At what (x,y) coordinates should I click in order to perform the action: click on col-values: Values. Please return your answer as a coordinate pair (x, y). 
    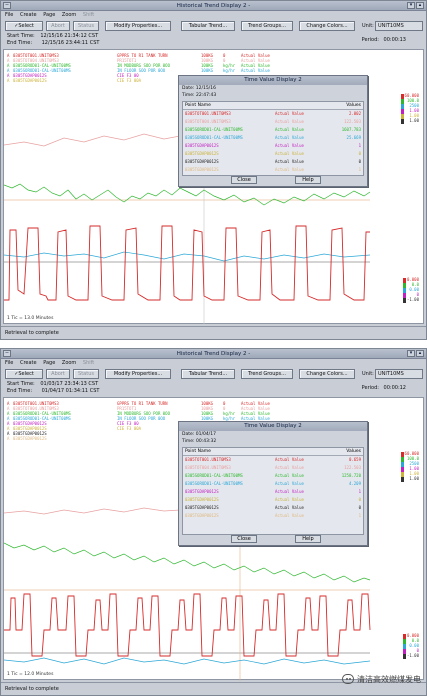
    Looking at the image, I should click on (353, 451).